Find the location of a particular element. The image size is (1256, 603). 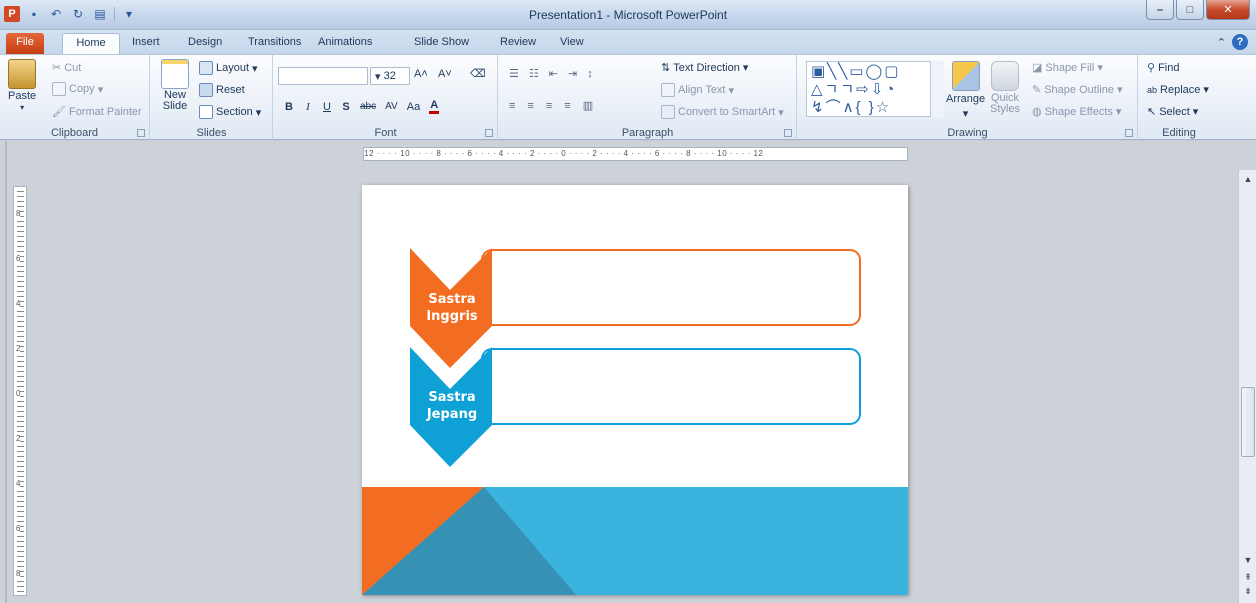

underline-button: U is located at coordinates (327, 107).